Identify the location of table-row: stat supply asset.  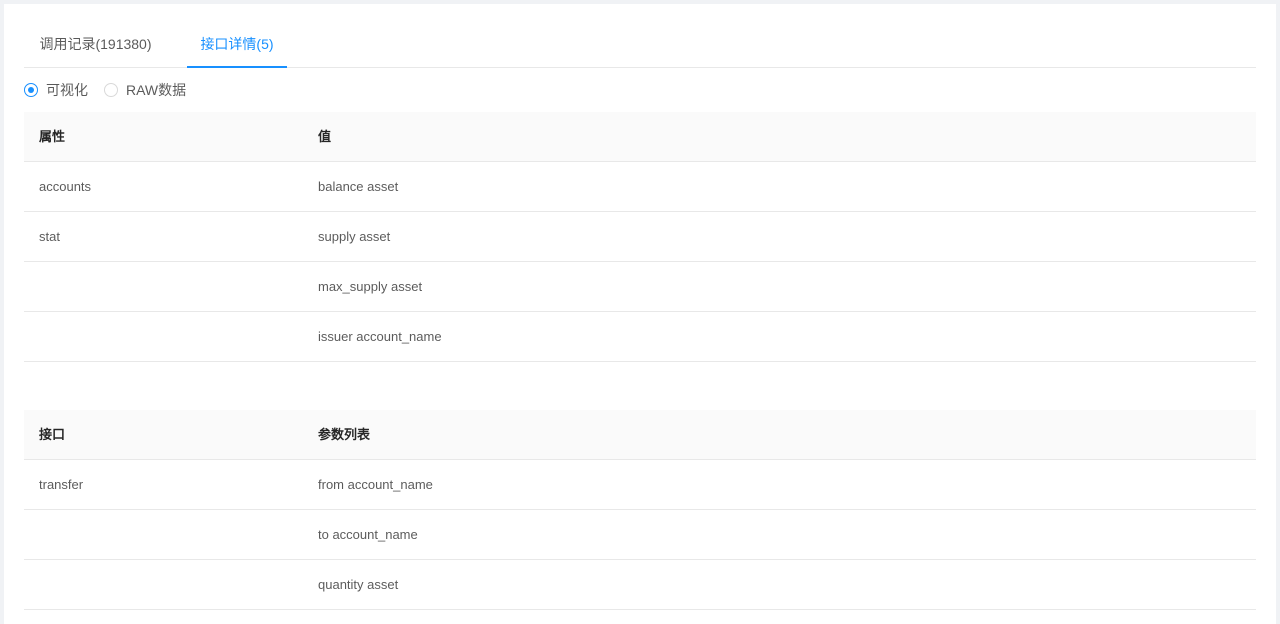
(640, 237).